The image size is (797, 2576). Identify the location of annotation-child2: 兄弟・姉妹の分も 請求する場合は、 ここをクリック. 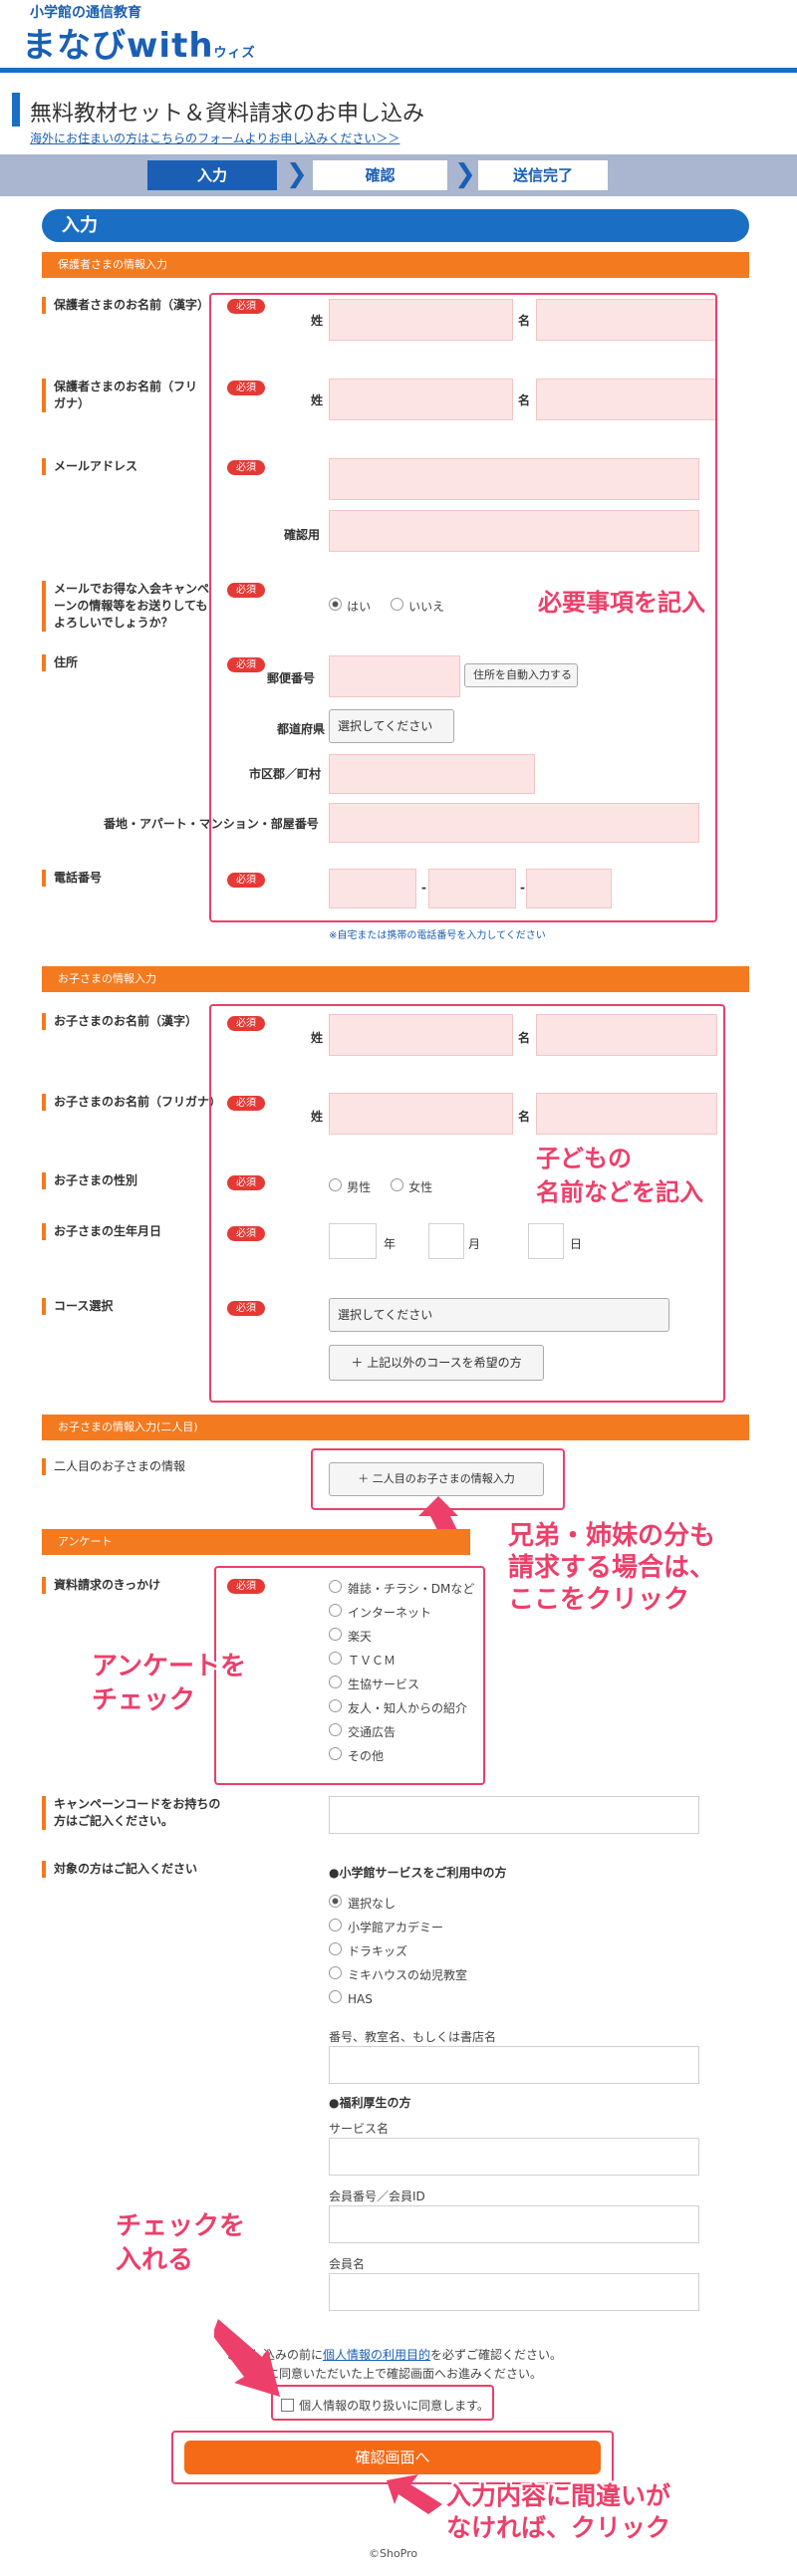
(611, 1568).